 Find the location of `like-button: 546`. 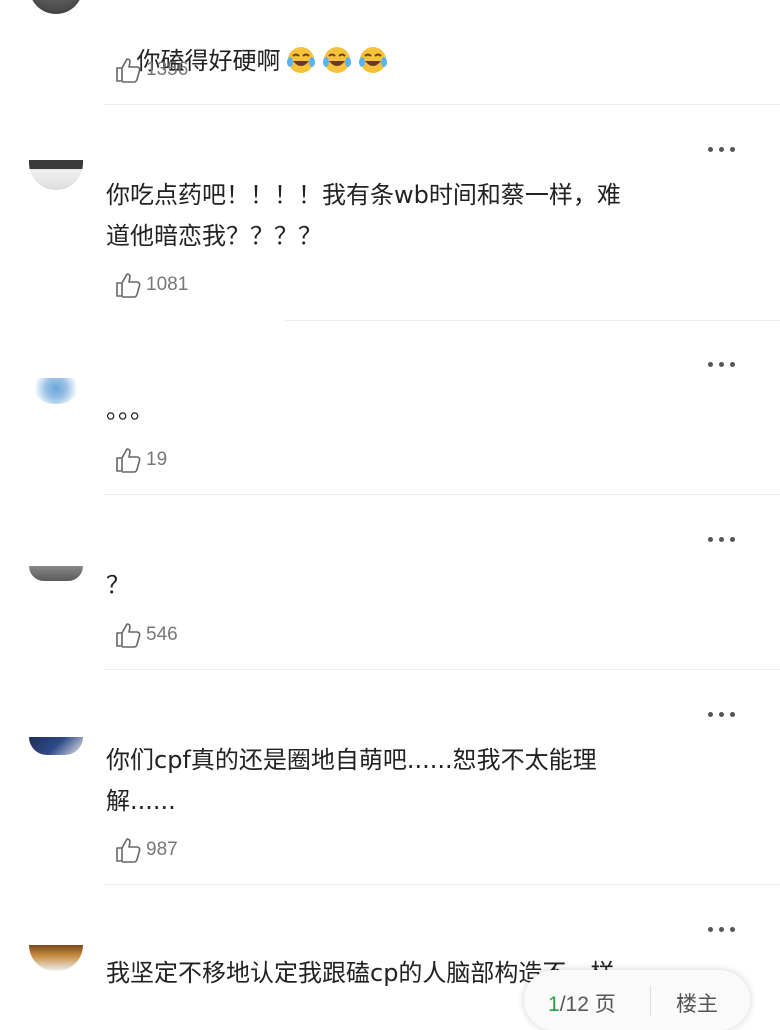

like-button: 546 is located at coordinates (146, 635).